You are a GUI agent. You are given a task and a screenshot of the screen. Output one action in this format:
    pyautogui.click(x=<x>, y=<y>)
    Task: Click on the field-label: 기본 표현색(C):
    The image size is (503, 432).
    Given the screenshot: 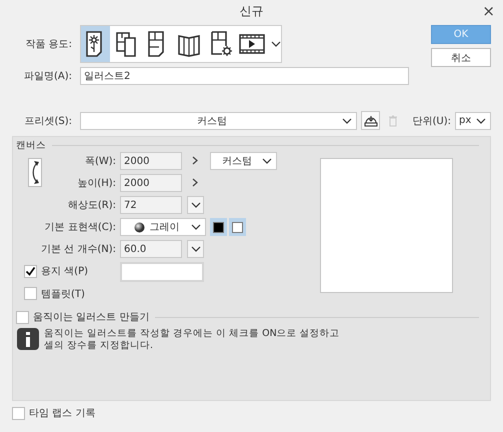 What is the action you would take?
    pyautogui.click(x=80, y=227)
    